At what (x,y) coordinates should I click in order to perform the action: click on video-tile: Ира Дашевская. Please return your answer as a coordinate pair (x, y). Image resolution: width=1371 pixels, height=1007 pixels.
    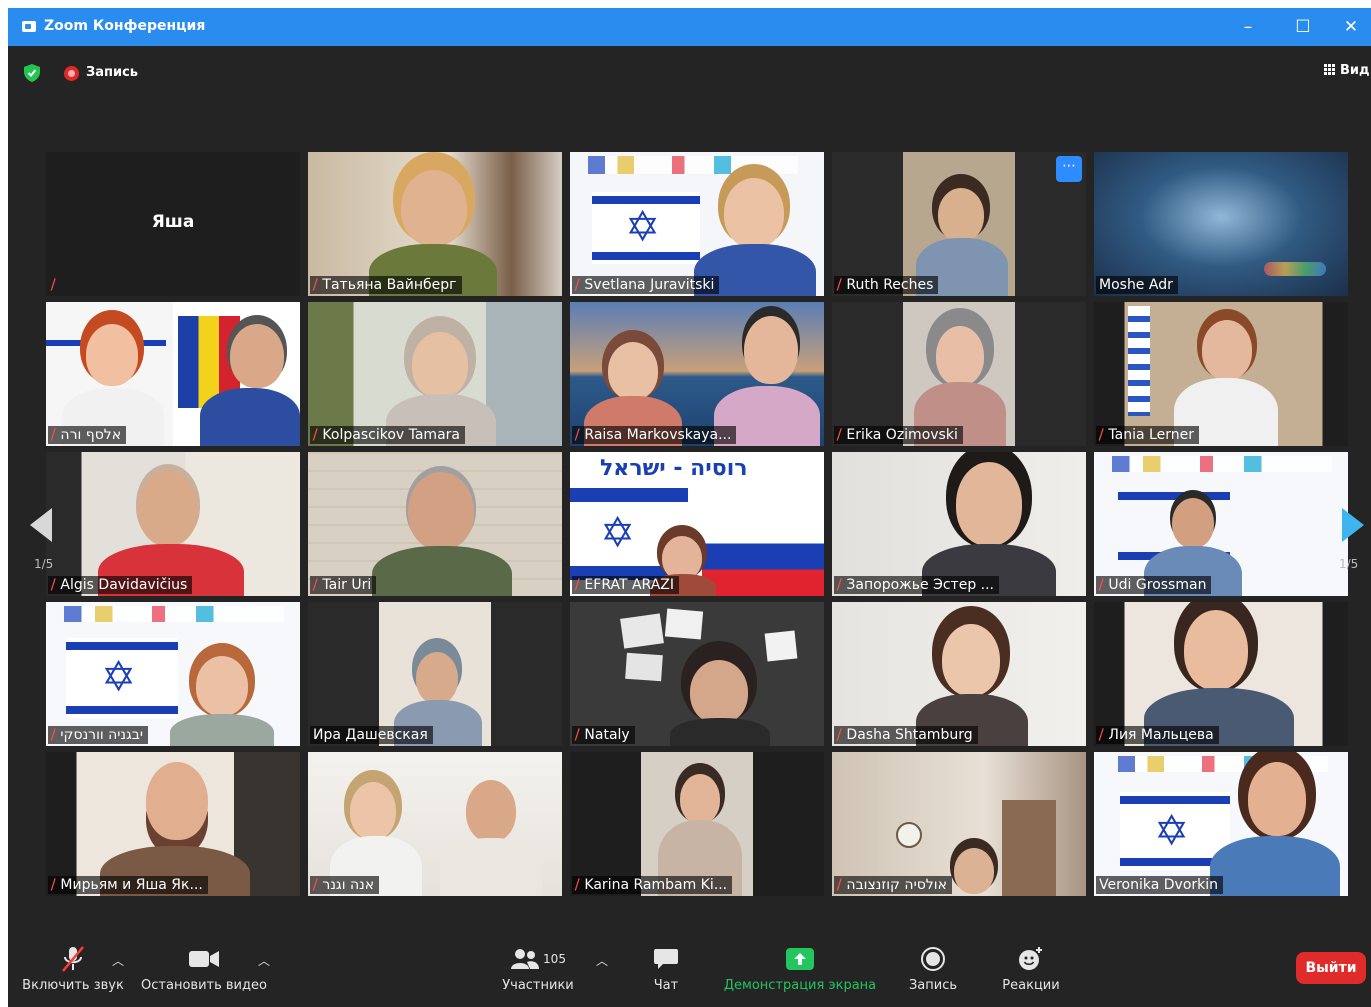
    Looking at the image, I should click on (435, 674).